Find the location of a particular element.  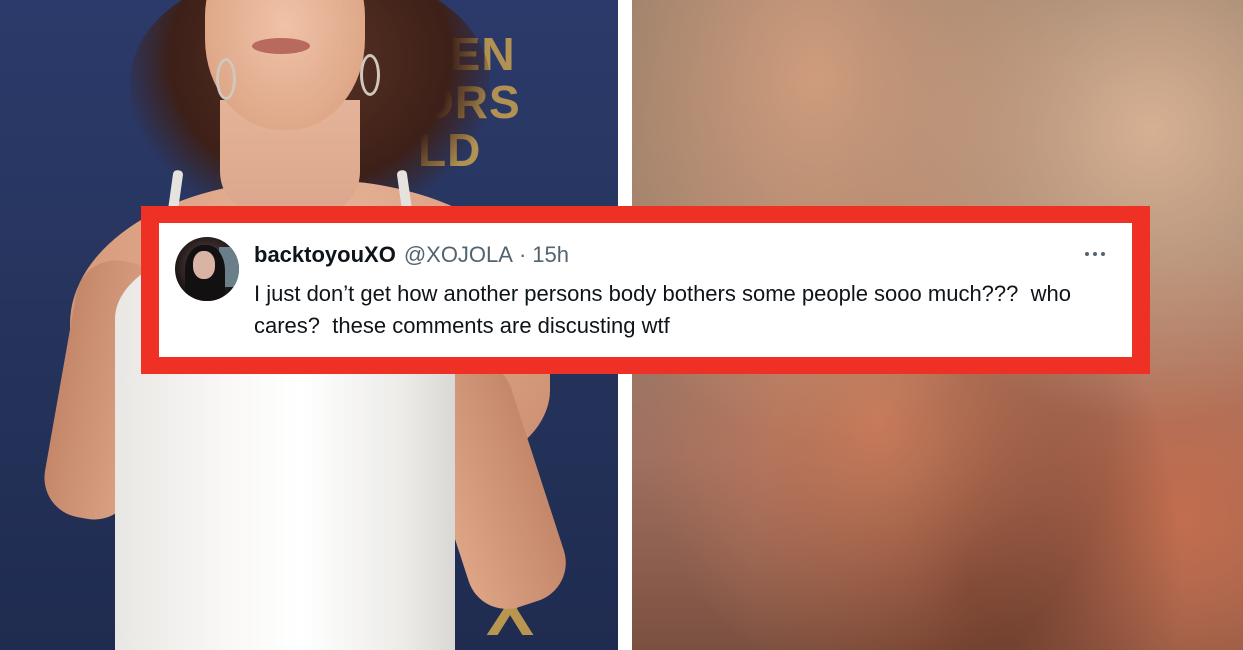

more-horizontal-icon is located at coordinates (1095, 254).